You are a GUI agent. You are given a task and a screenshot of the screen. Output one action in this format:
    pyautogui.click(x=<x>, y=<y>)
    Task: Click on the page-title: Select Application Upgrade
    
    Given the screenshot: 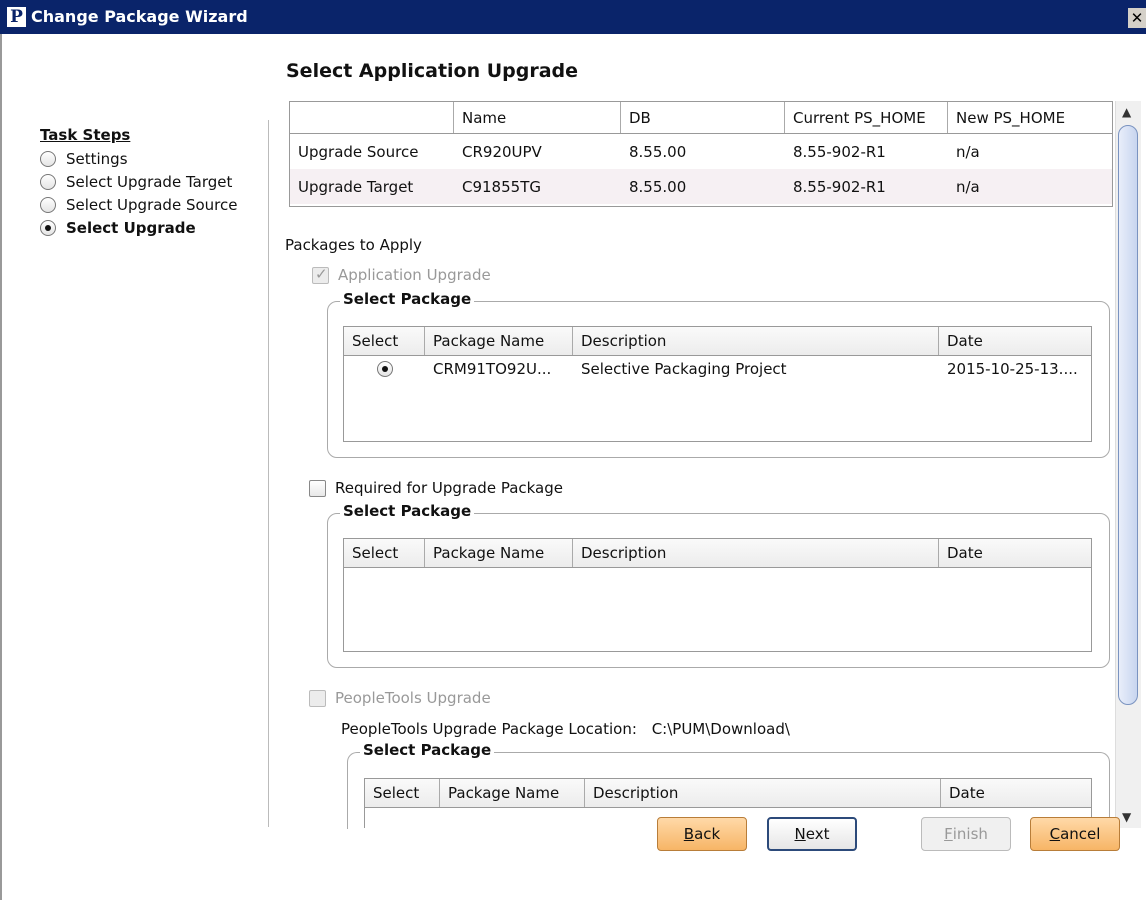 What is the action you would take?
    pyautogui.click(x=432, y=71)
    